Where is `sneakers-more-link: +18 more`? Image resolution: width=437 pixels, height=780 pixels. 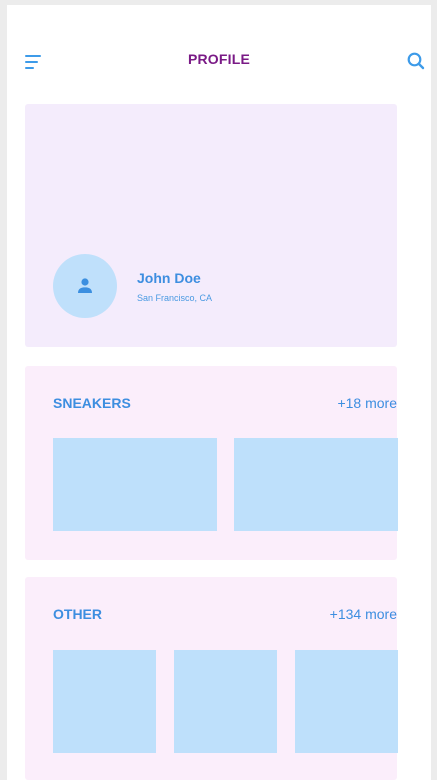
sneakers-more-link: +18 more is located at coordinates (367, 403).